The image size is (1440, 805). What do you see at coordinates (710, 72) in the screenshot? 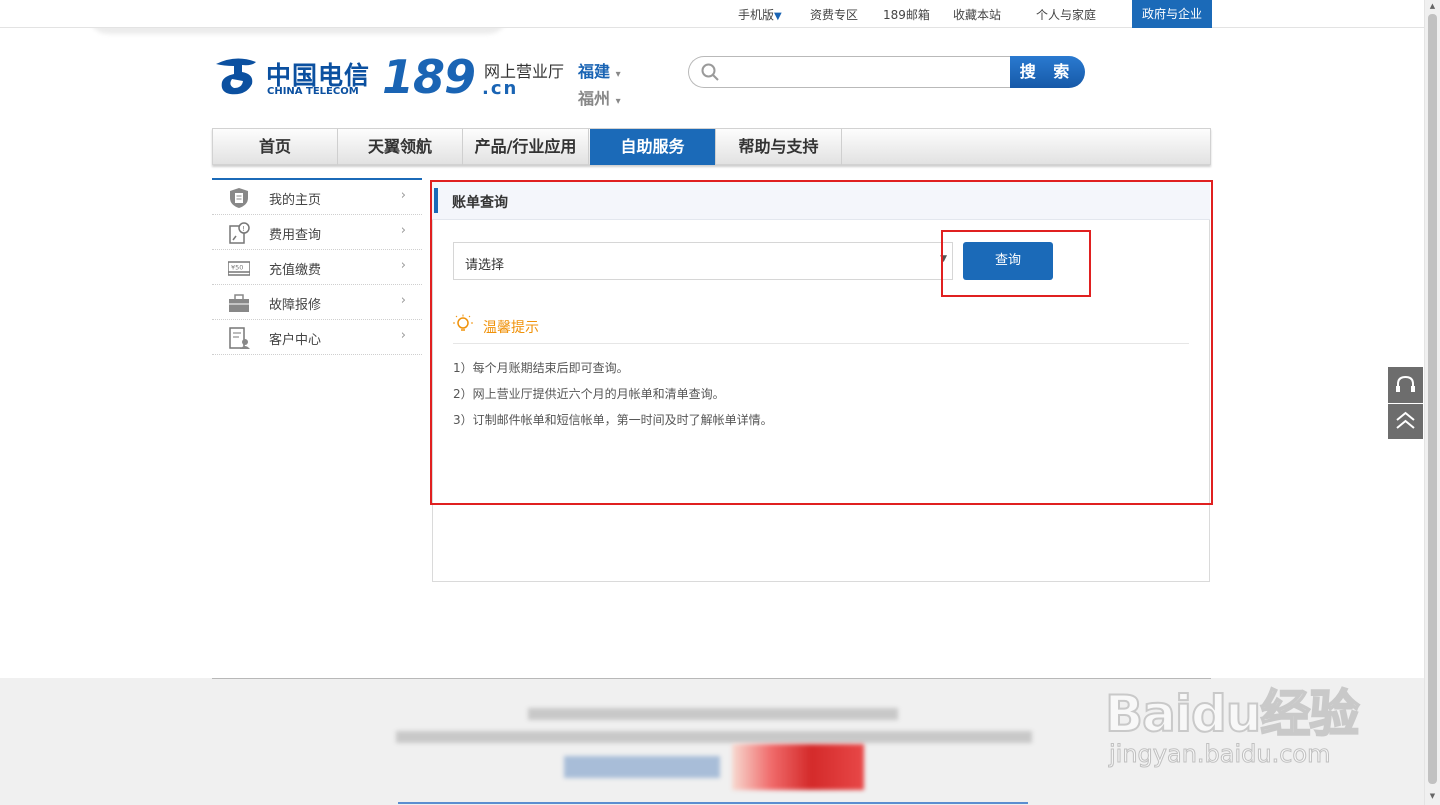
I see `search-icon` at bounding box center [710, 72].